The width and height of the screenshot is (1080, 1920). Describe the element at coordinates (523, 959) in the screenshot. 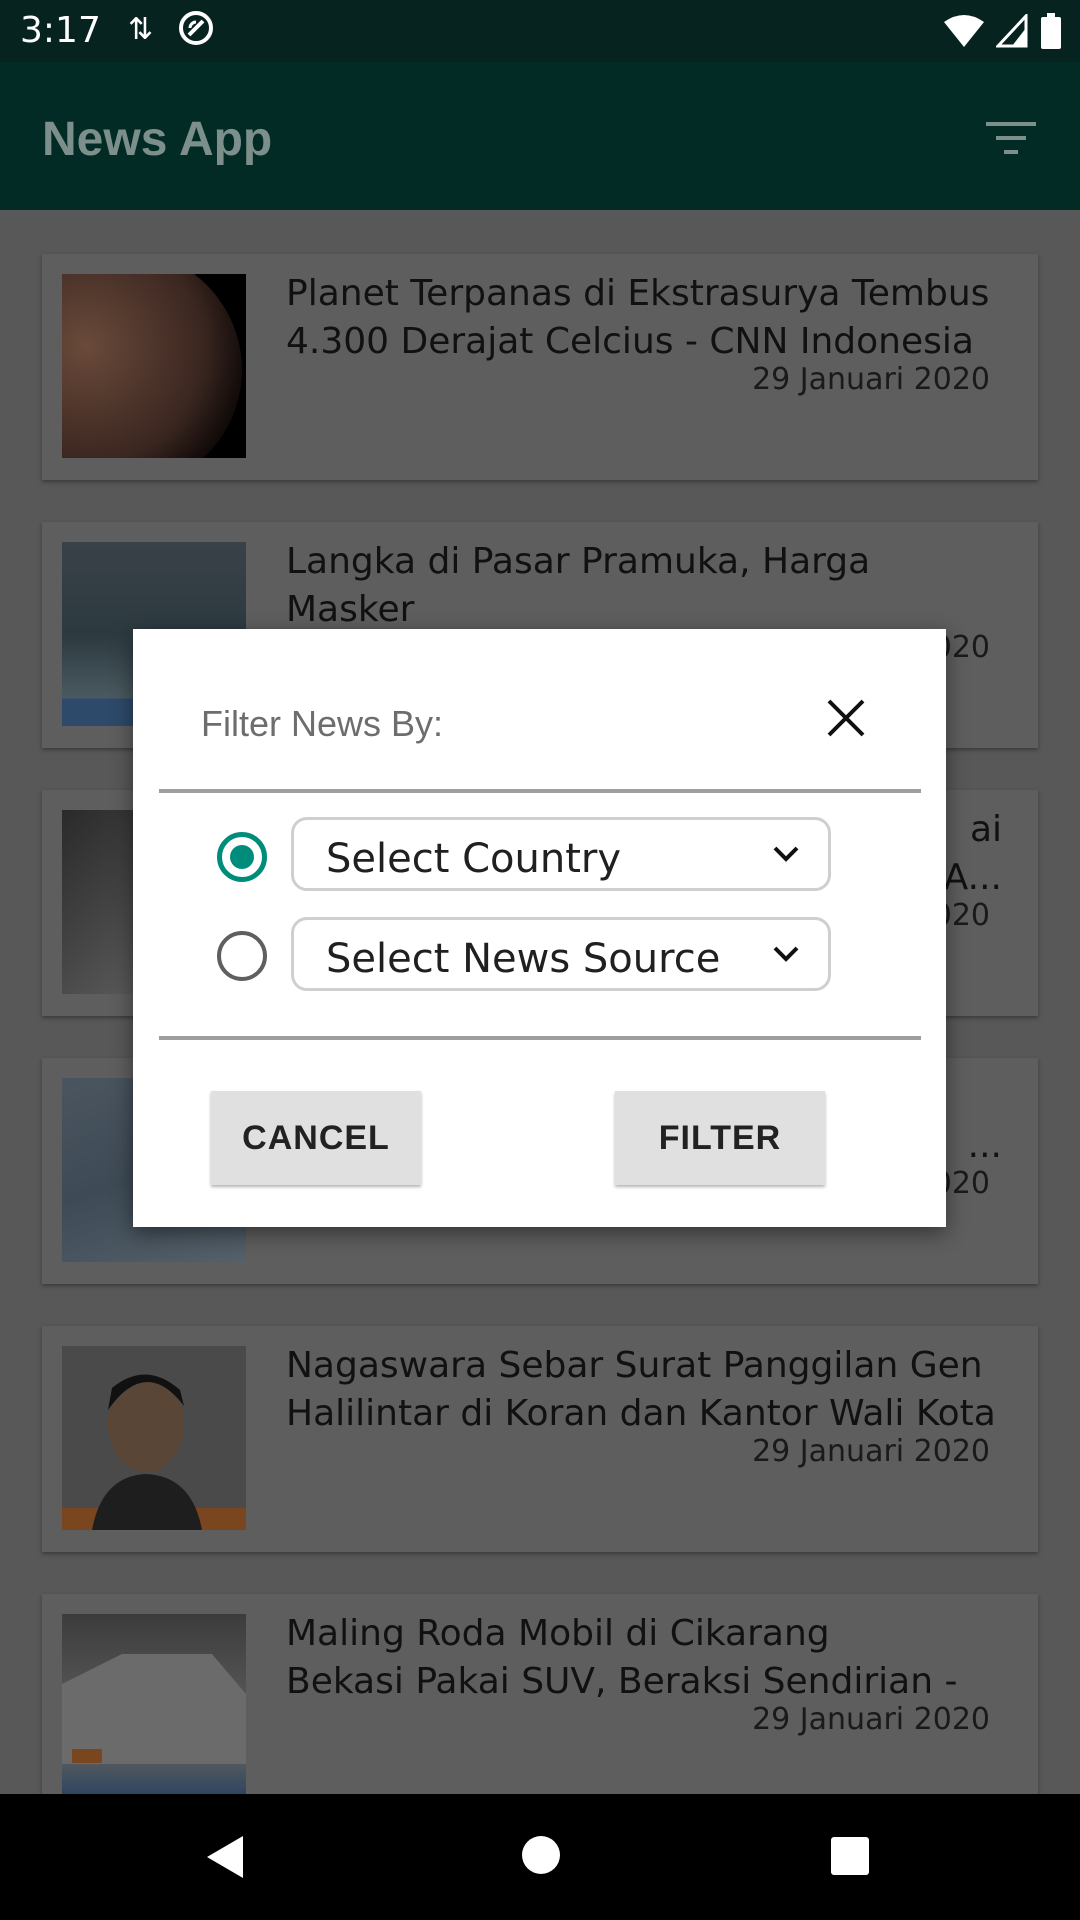

I see `news-source-select-value: Select News Source` at that location.